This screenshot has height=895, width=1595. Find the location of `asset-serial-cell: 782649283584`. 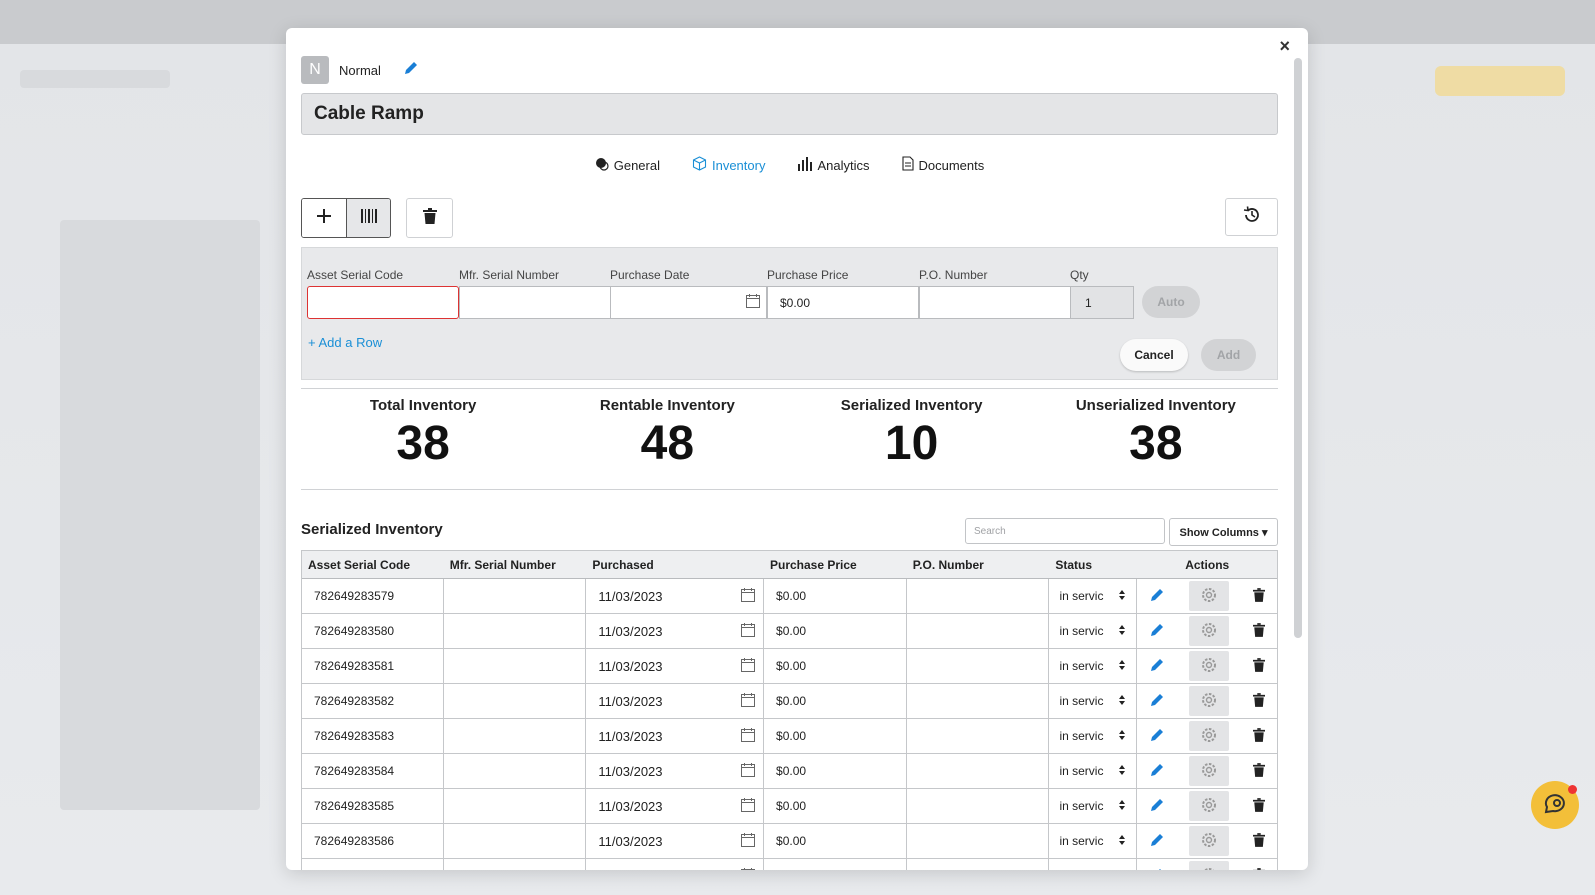

asset-serial-cell: 782649283584 is located at coordinates (373, 771).